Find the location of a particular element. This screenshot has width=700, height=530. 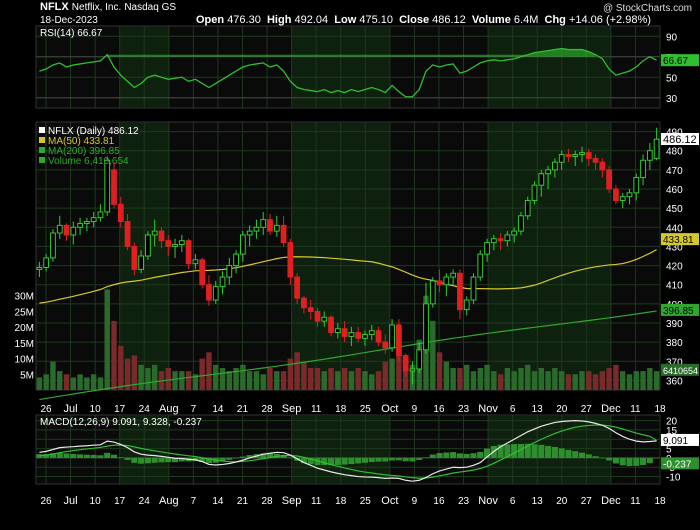

x-axis-label-bottom: 24 is located at coordinates (145, 501).